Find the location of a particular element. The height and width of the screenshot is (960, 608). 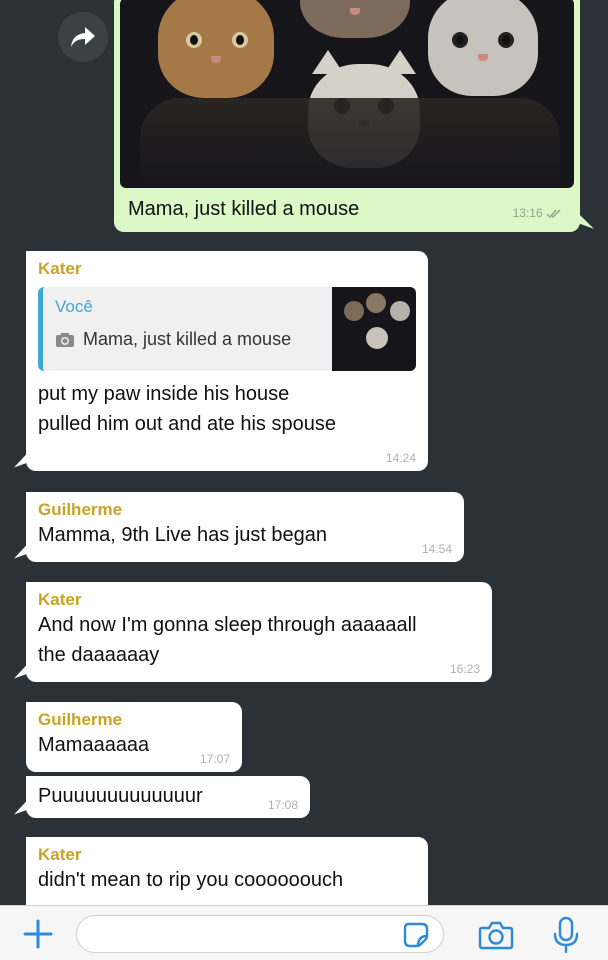

forward-button is located at coordinates (83, 37).